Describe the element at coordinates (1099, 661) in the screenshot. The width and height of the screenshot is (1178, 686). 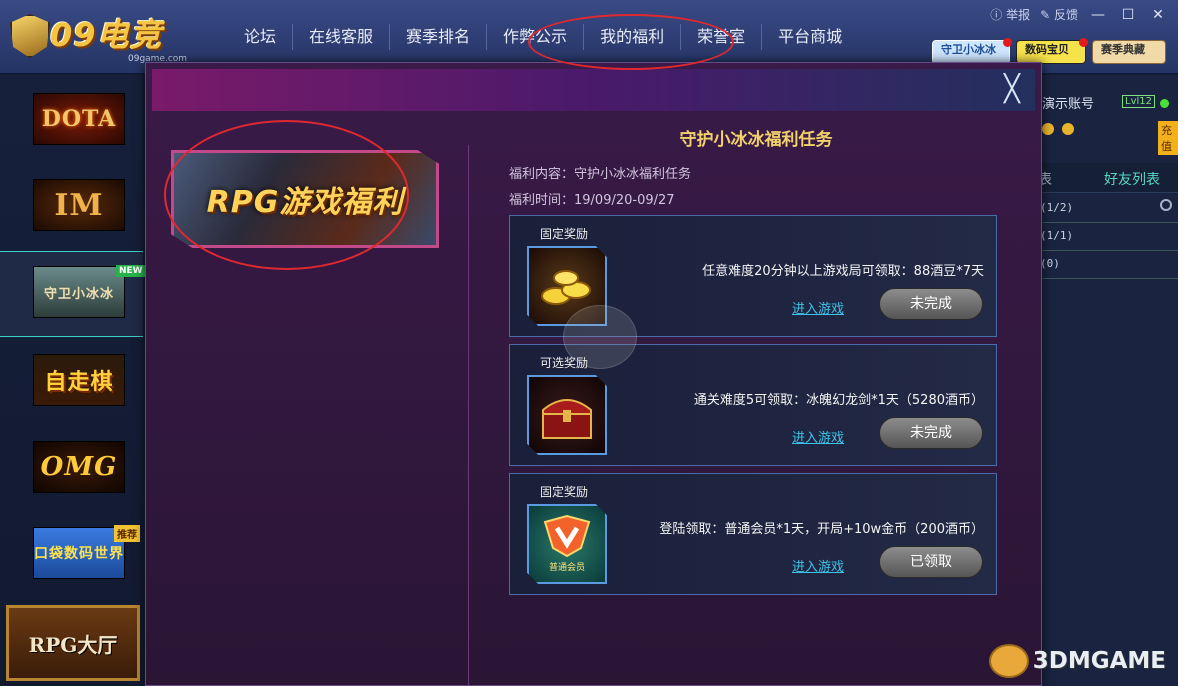
I see `watermark-text: 3DMGAME` at that location.